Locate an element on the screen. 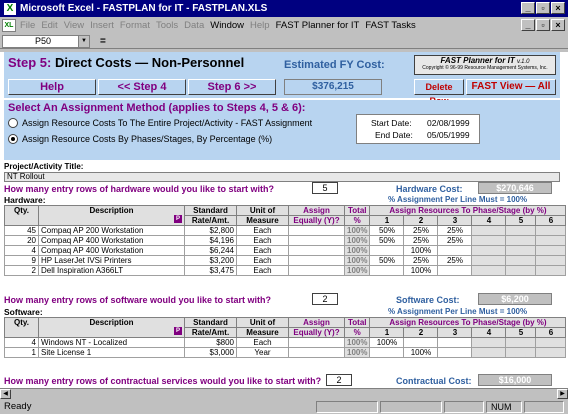 The width and height of the screenshot is (568, 414). menu-insert: Insert is located at coordinates (102, 25).